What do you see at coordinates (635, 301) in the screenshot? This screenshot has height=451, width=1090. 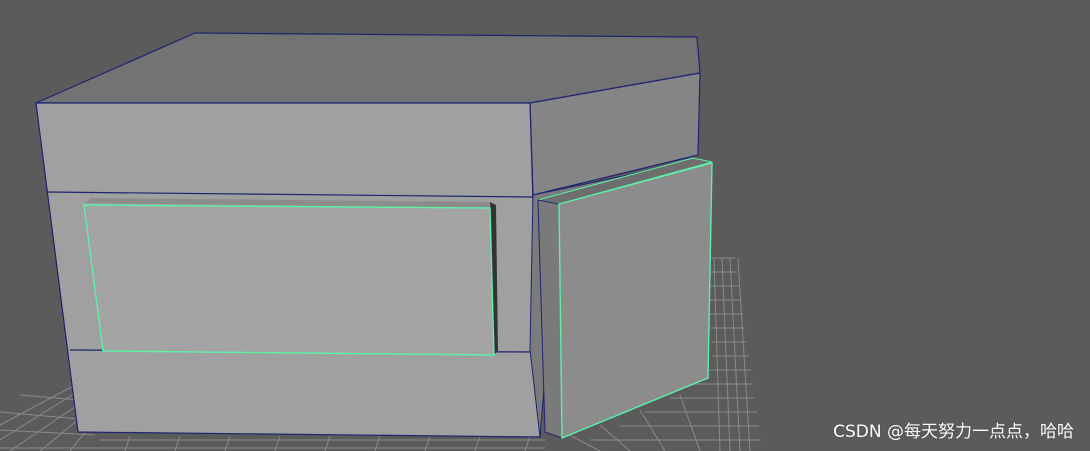 I see `door-panel-selected` at bounding box center [635, 301].